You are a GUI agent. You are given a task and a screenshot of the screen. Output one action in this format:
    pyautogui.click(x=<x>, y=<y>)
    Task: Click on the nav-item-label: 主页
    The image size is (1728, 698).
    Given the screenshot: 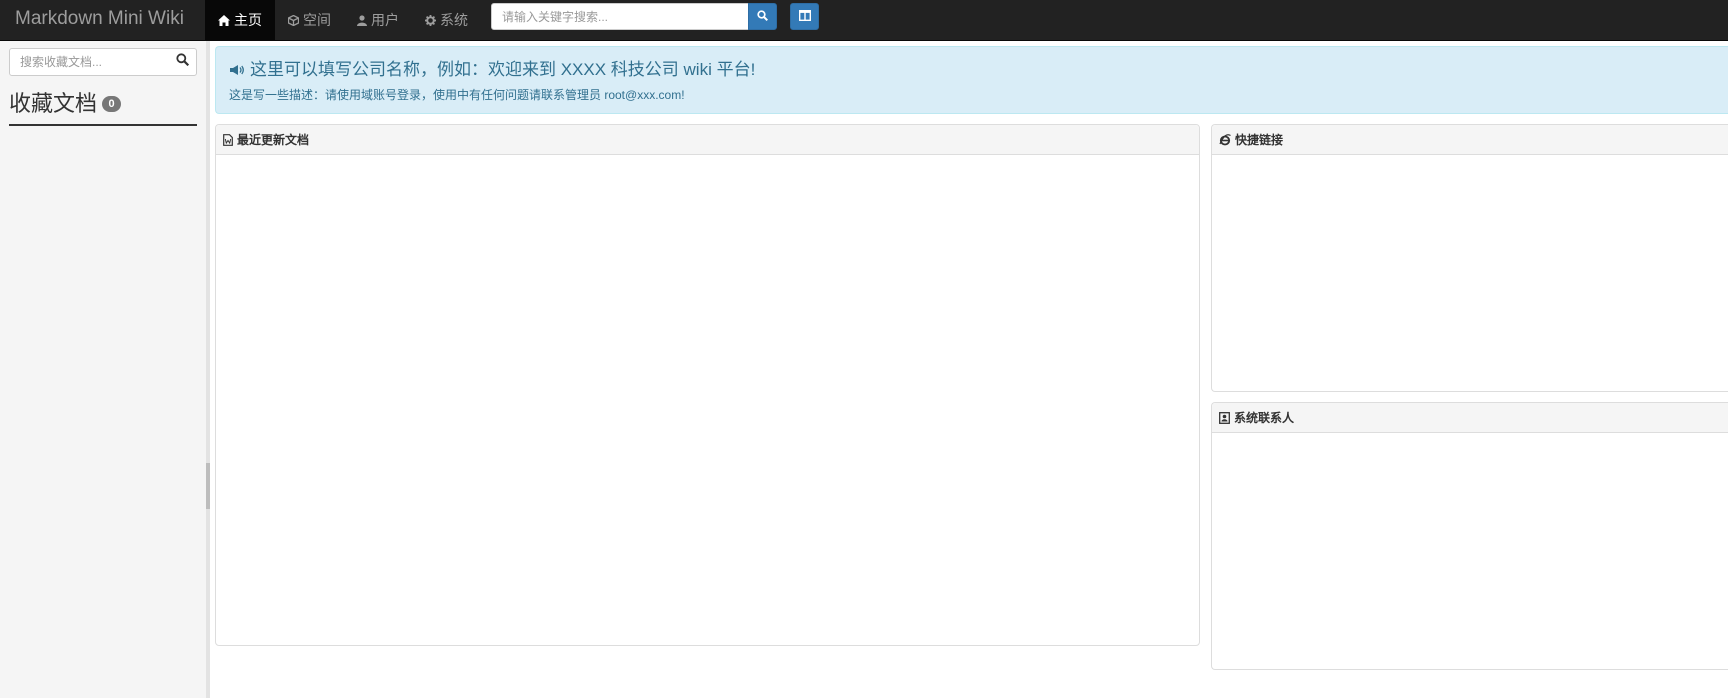 What is the action you would take?
    pyautogui.click(x=248, y=20)
    